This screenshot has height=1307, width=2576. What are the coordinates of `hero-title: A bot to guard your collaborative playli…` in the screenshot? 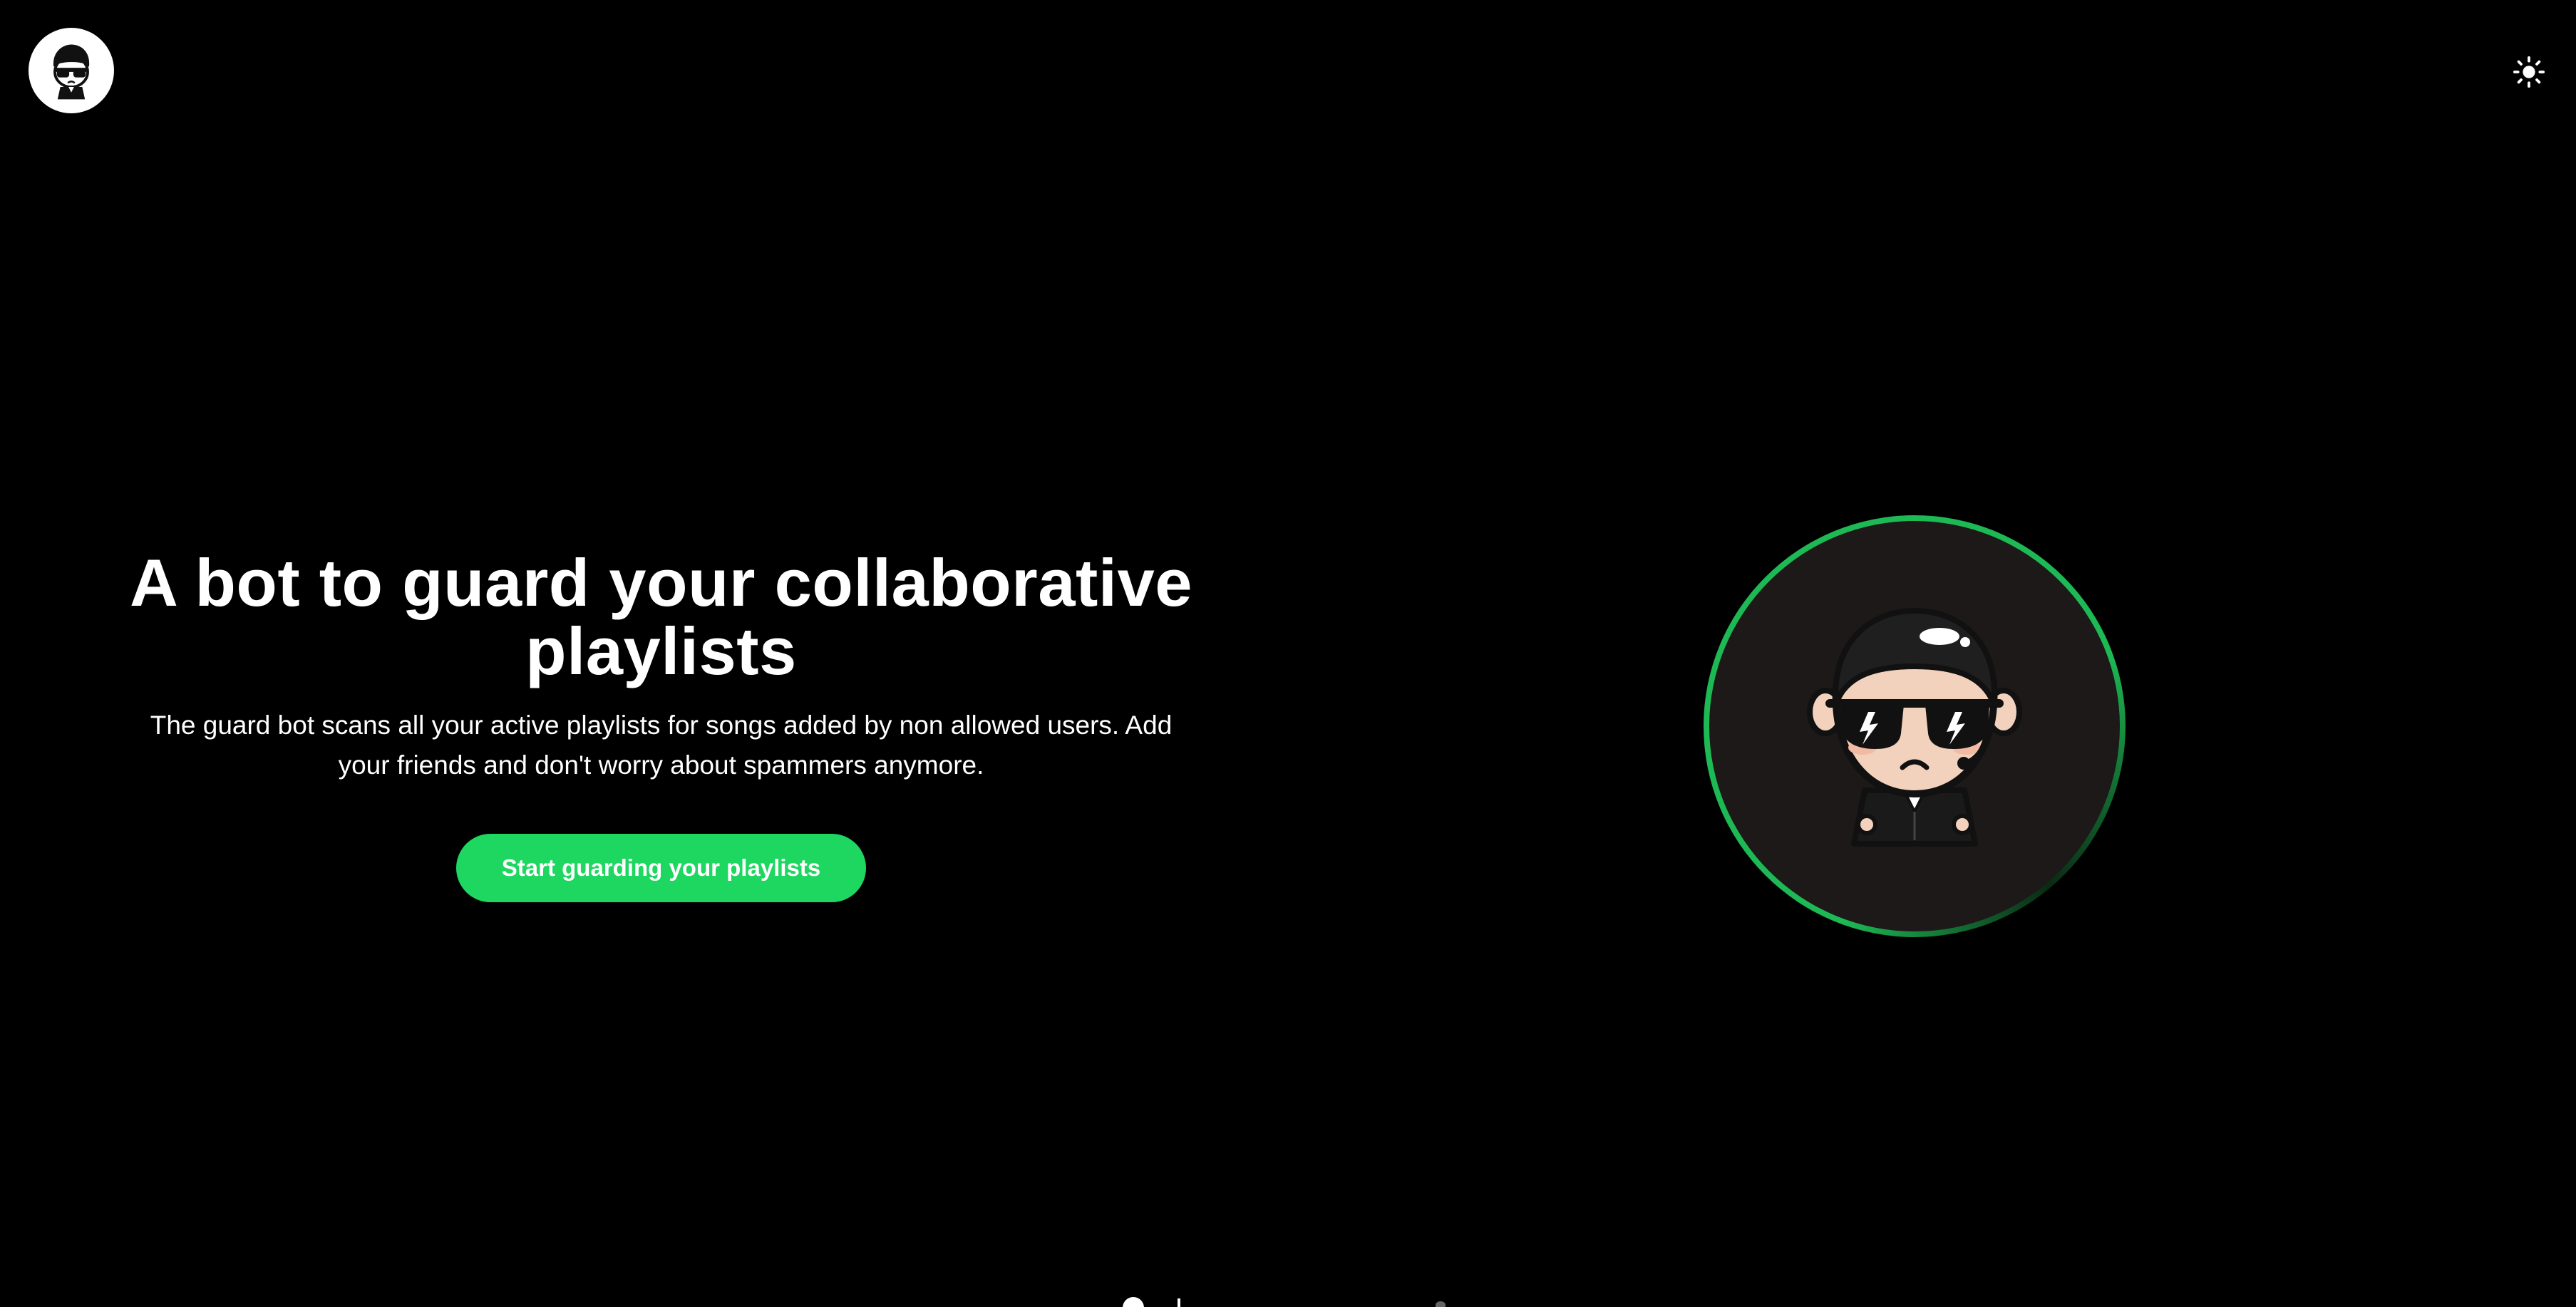 It's located at (661, 616).